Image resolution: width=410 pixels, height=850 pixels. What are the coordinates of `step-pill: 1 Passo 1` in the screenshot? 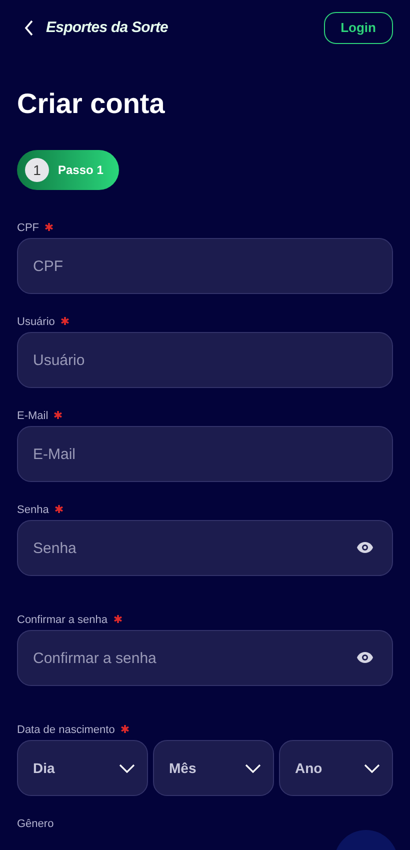 It's located at (68, 170).